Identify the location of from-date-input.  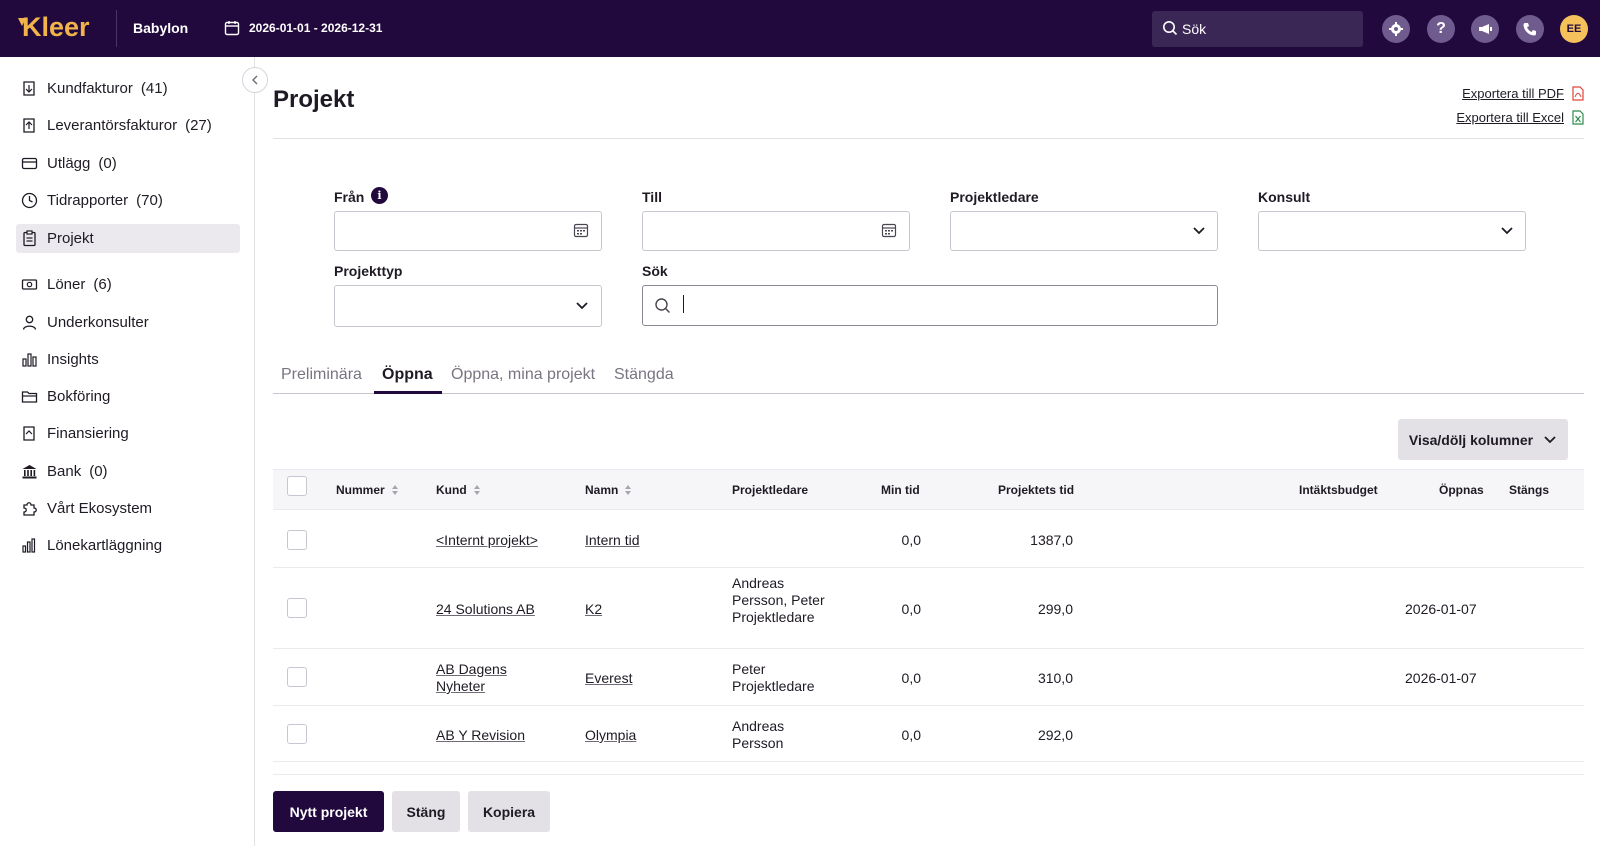
(468, 231).